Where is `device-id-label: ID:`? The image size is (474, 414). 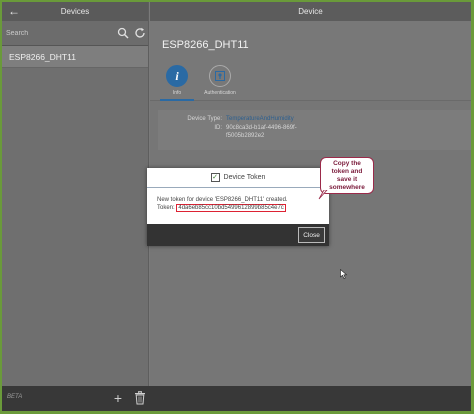
device-id-label: ID: is located at coordinates (218, 128).